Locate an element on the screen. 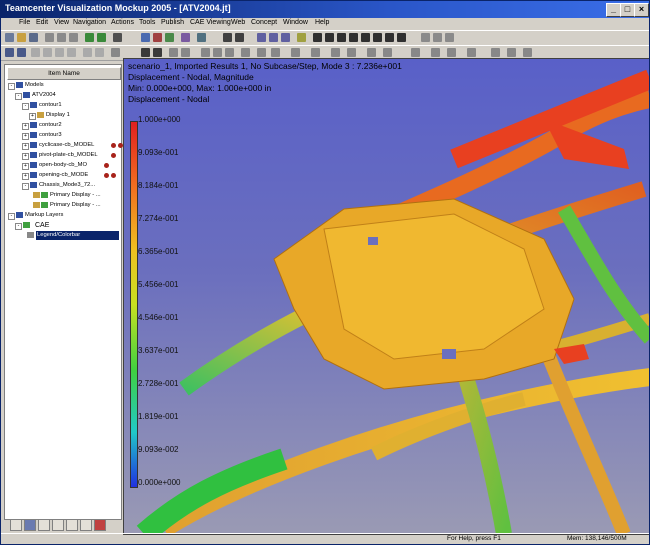  render-icon is located at coordinates (201, 37).